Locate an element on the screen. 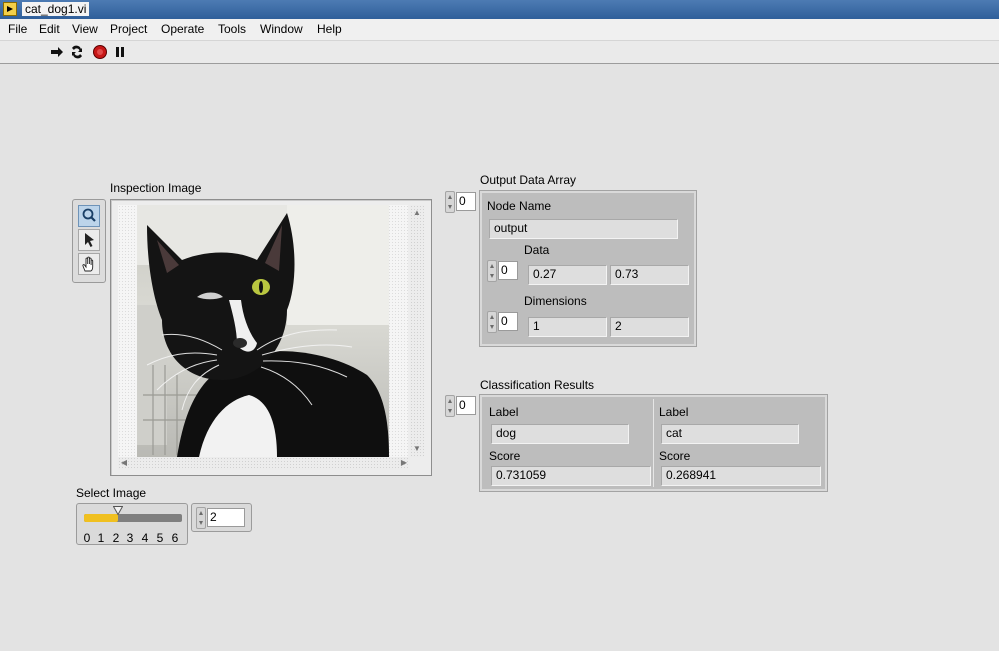 This screenshot has width=999, height=651. pointer-tool-button is located at coordinates (89, 240).